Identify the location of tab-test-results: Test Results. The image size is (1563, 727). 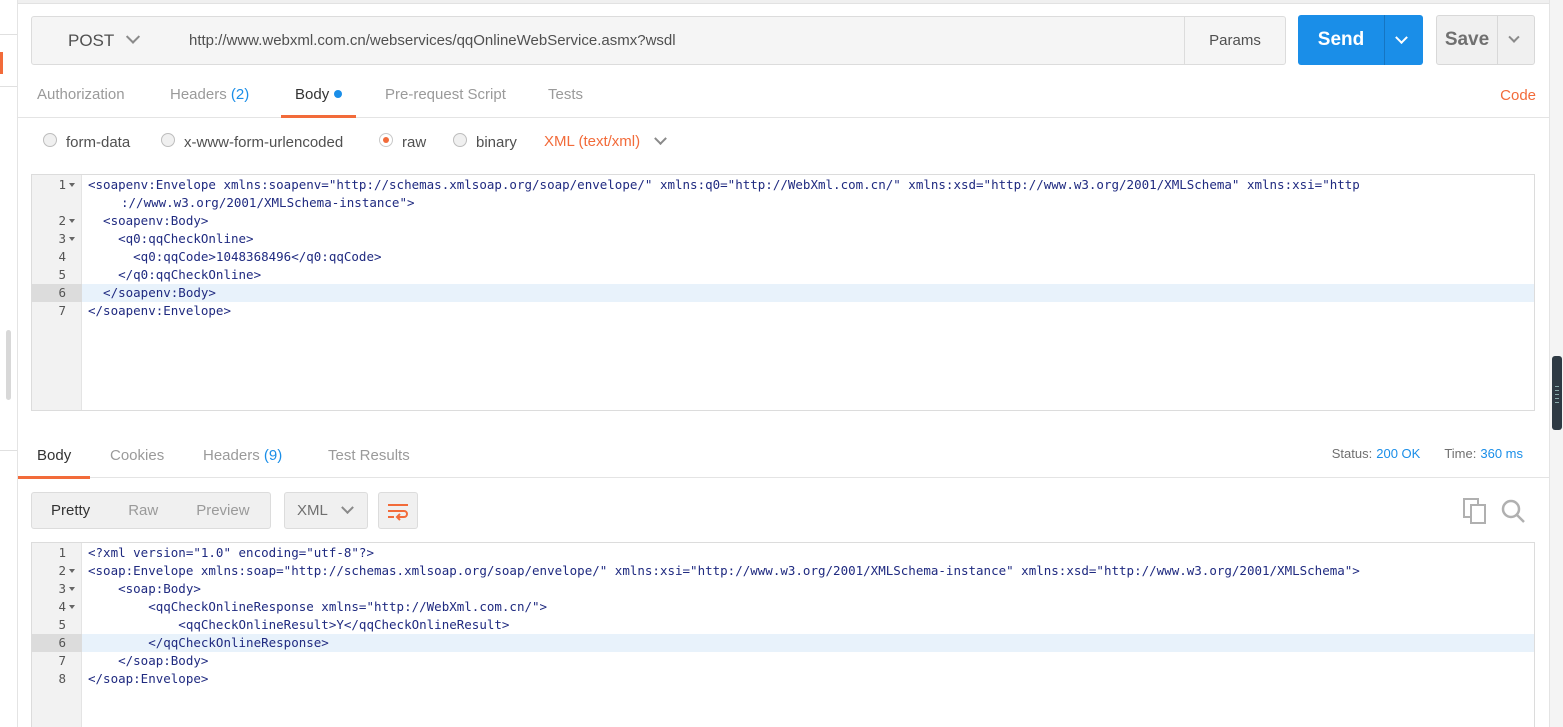
(369, 457).